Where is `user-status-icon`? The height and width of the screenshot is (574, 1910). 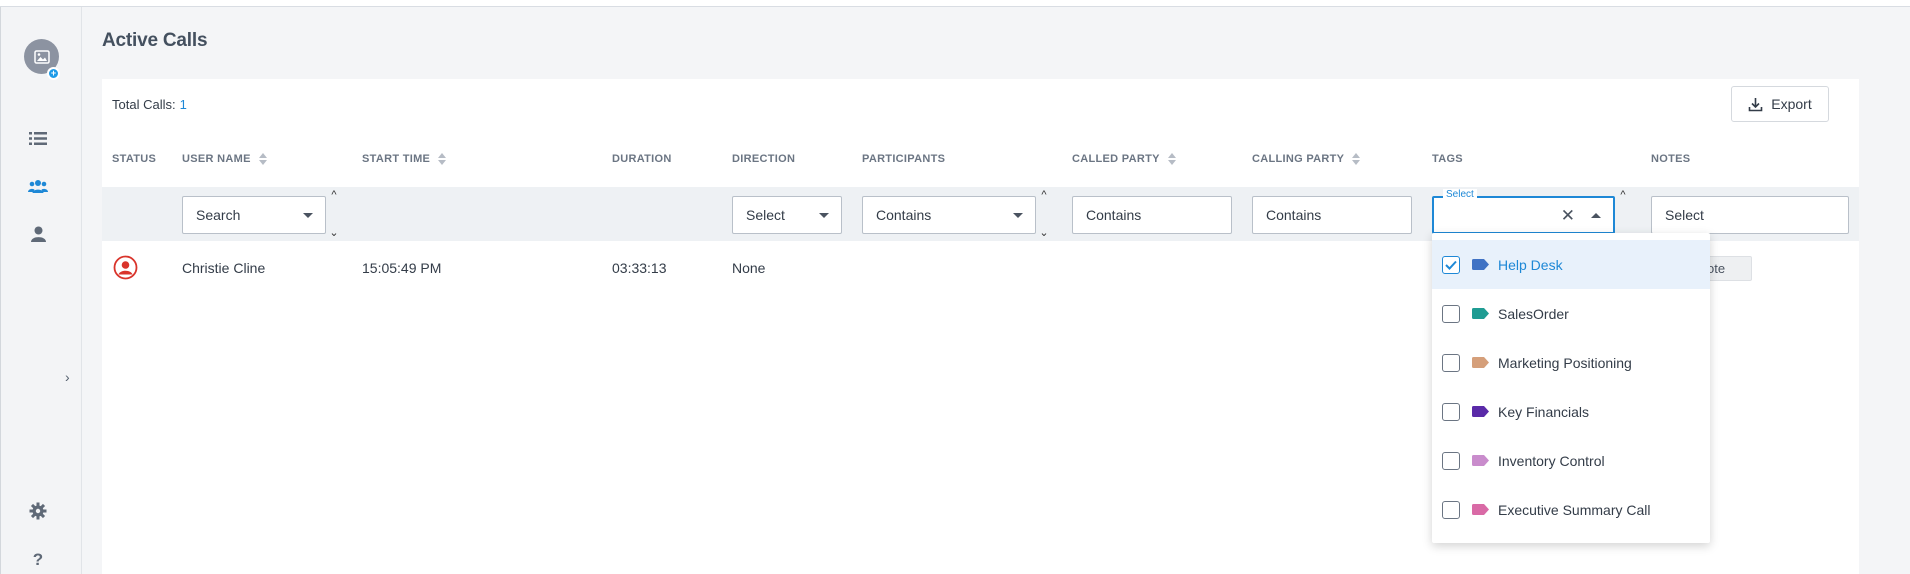 user-status-icon is located at coordinates (125, 267).